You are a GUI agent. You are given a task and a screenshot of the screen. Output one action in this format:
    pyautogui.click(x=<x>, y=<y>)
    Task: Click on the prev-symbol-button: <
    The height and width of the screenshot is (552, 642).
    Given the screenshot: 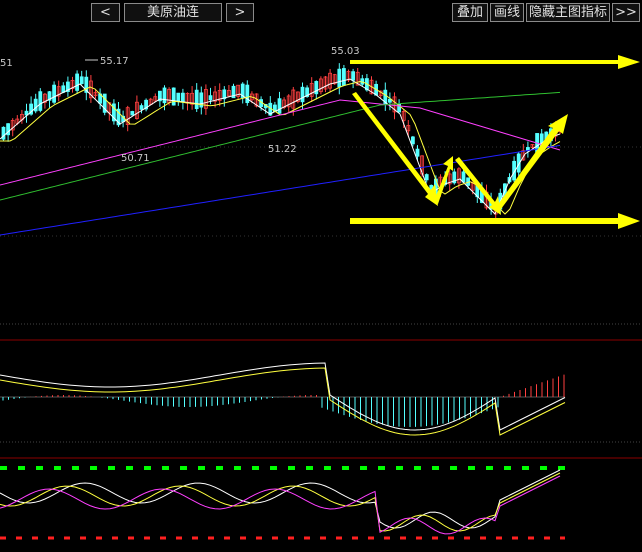 What is the action you would take?
    pyautogui.click(x=105, y=12)
    